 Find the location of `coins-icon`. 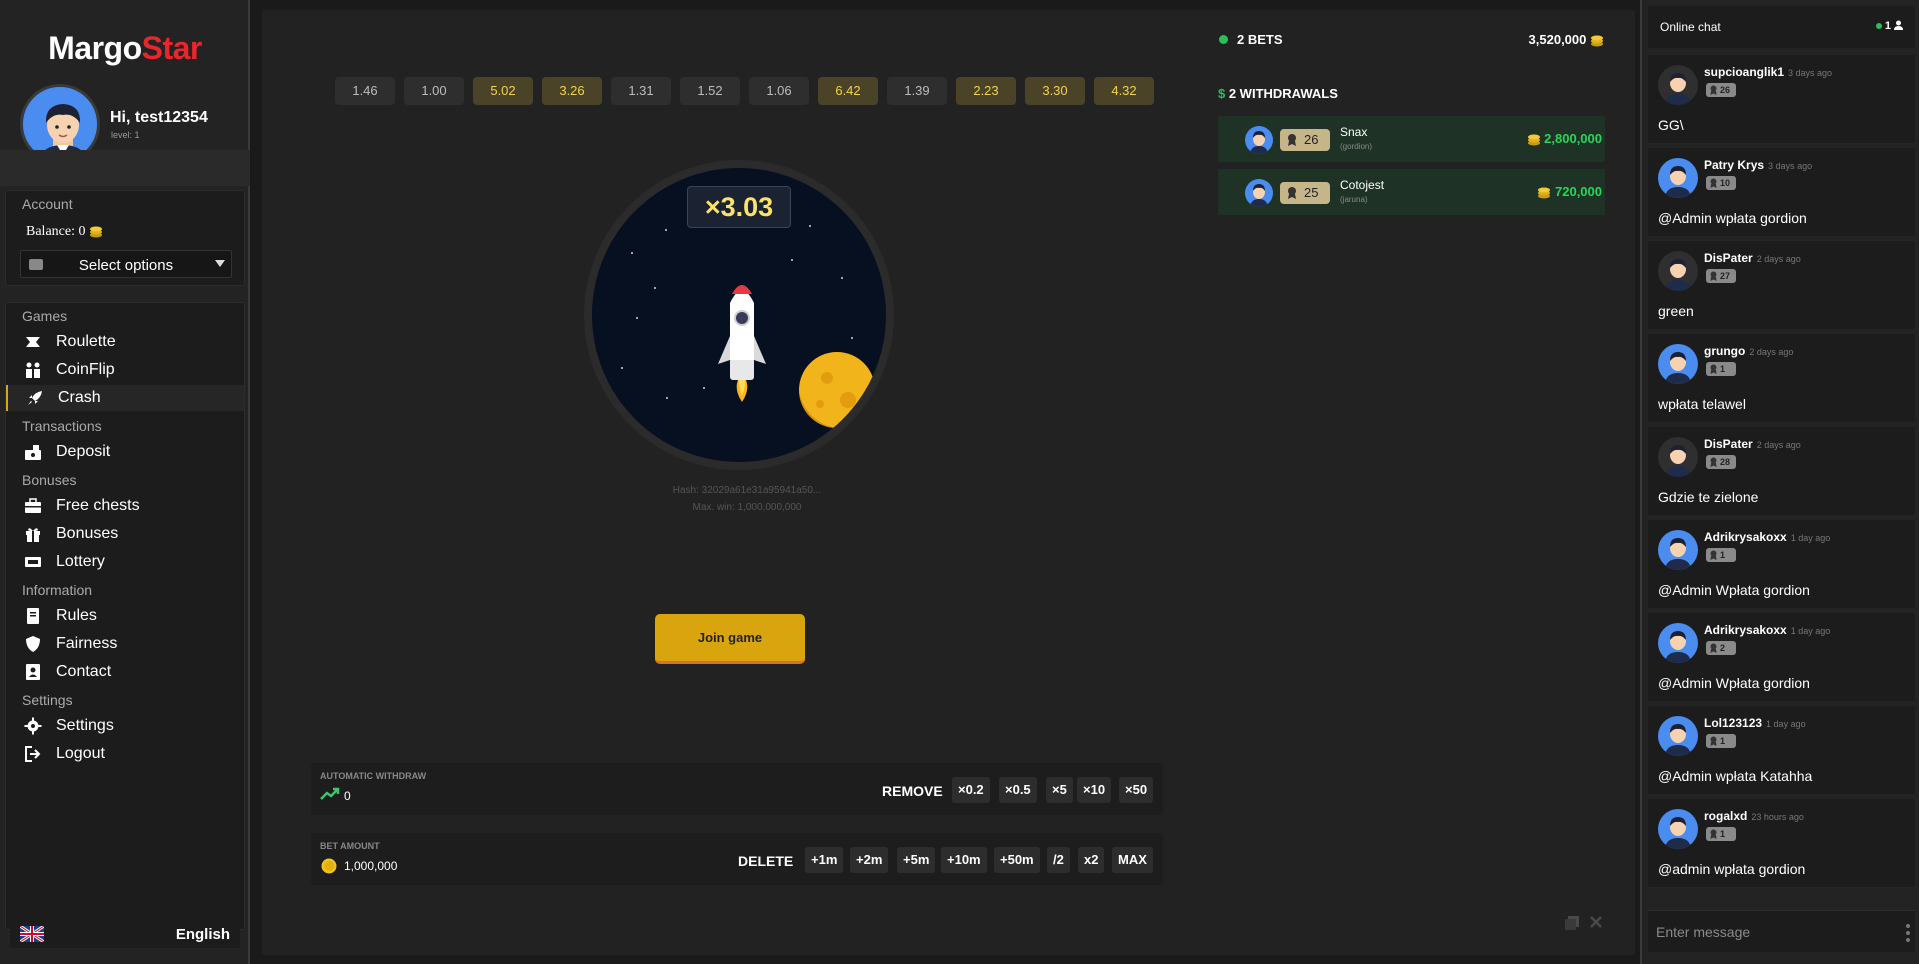

coins-icon is located at coordinates (95, 232).